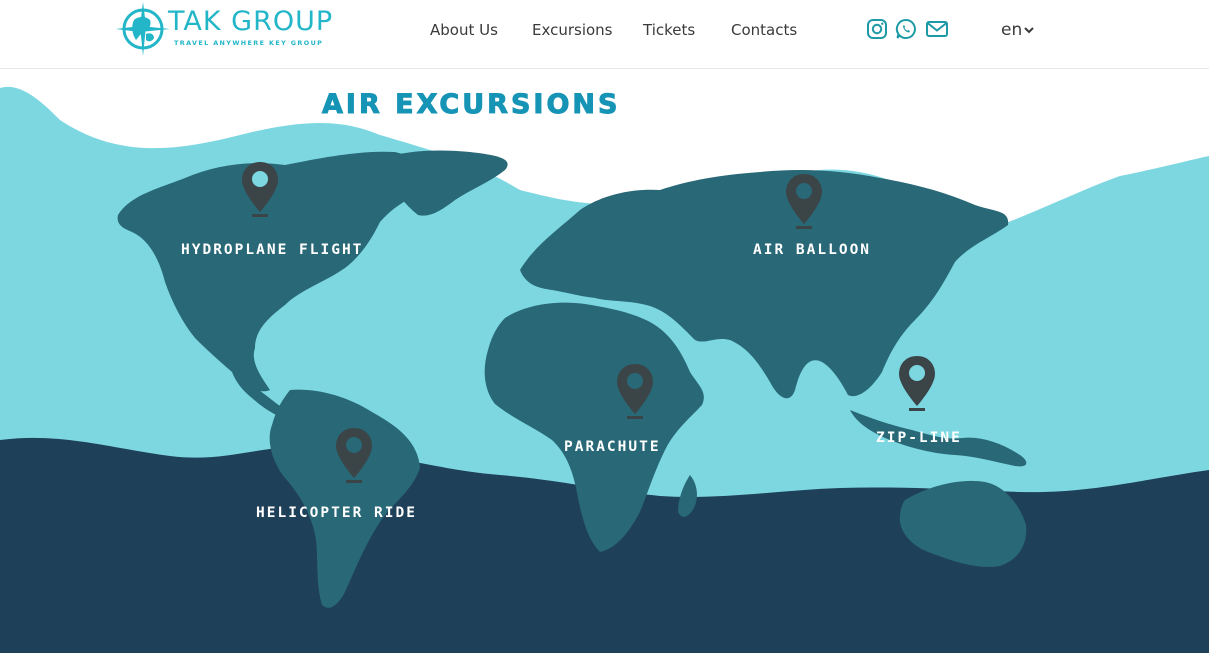 This screenshot has width=1209, height=653. What do you see at coordinates (919, 438) in the screenshot?
I see `destination-zip-line: ZIP-LINE` at bounding box center [919, 438].